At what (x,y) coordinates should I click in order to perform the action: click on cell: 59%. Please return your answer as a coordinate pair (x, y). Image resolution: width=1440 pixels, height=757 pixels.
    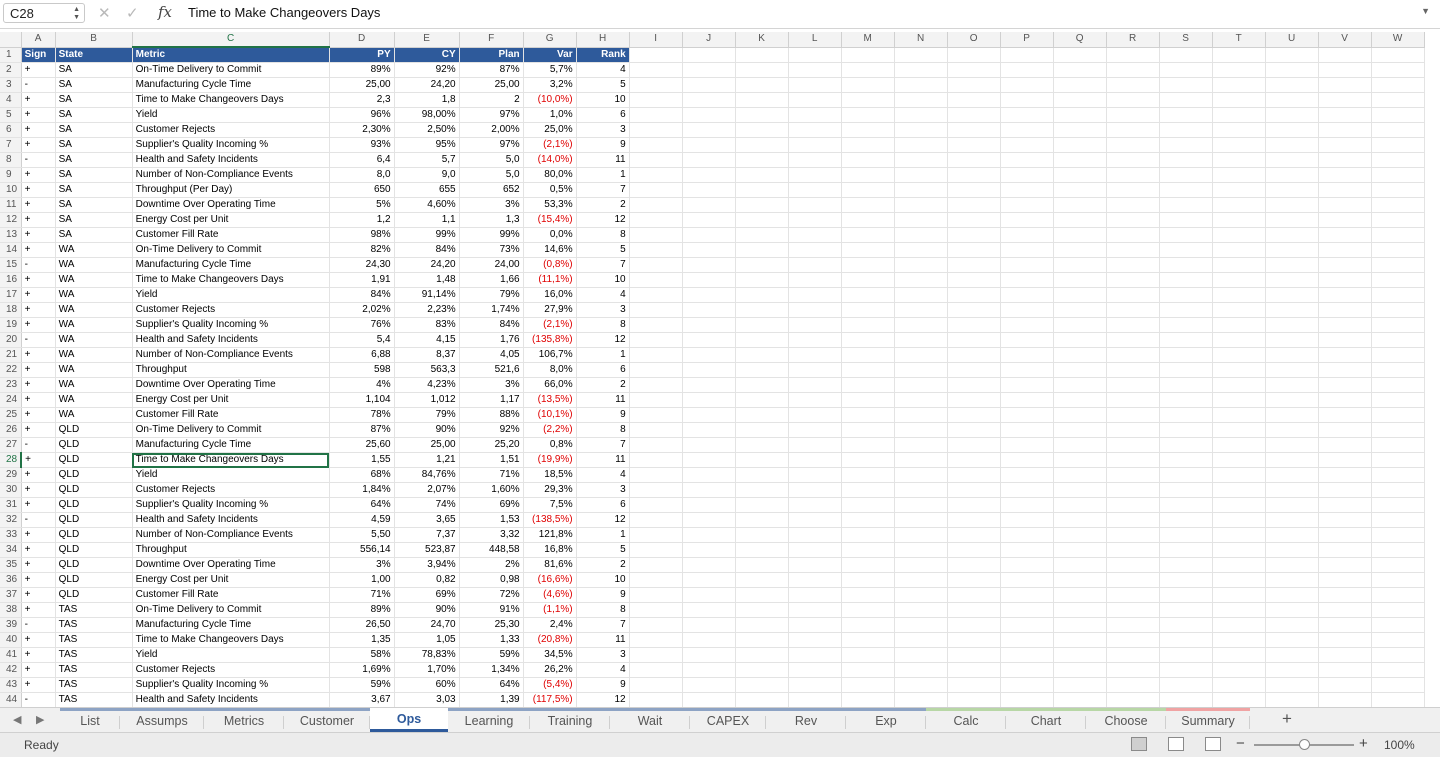
    Looking at the image, I should click on (491, 655).